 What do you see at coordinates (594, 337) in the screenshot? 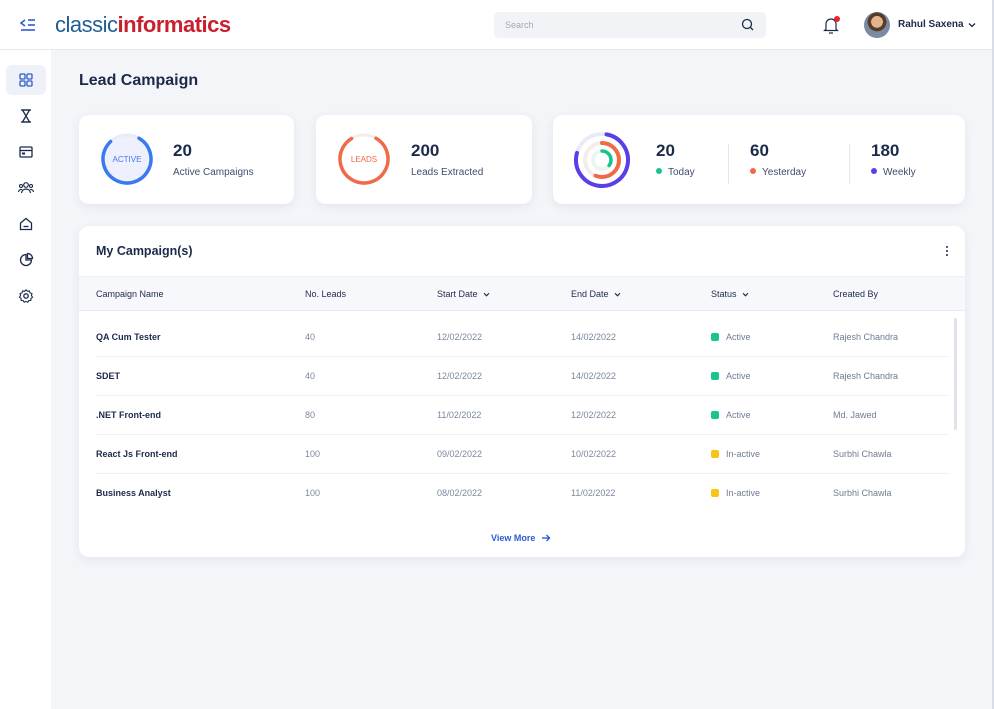
I see `cell-end-date: 14/02/2022` at bounding box center [594, 337].